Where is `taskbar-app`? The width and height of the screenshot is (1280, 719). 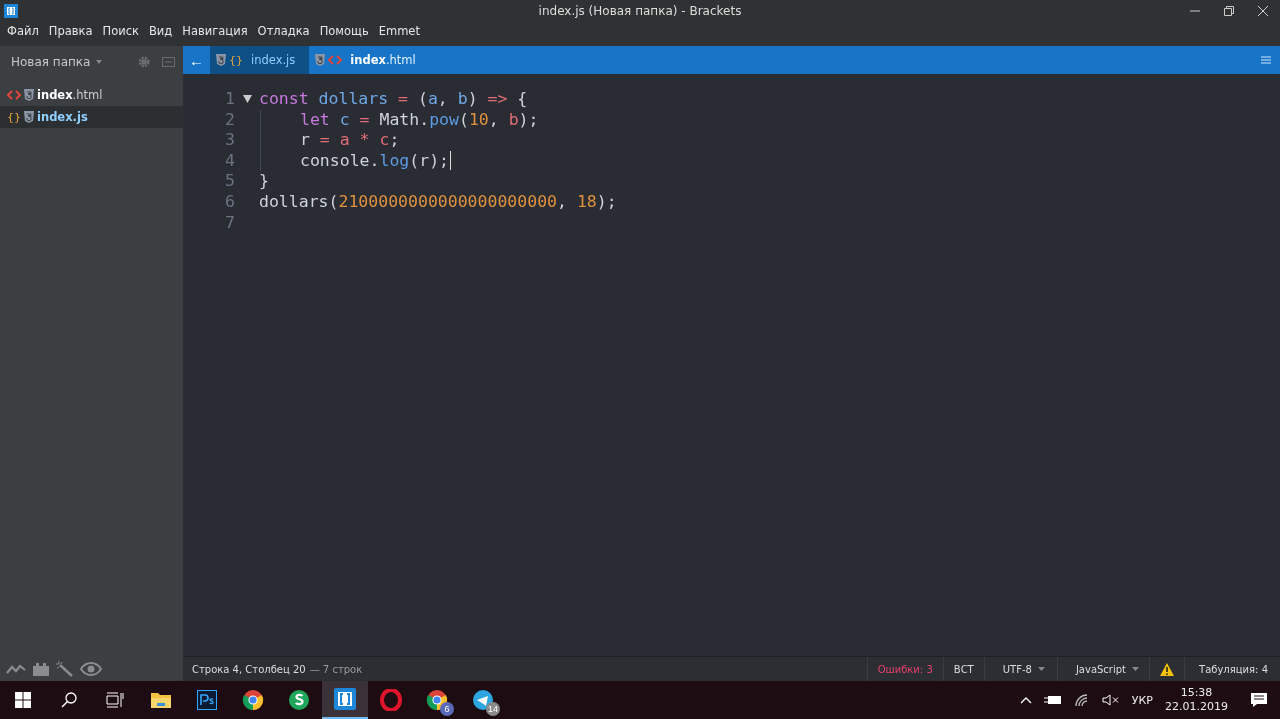
taskbar-app is located at coordinates (345, 700).